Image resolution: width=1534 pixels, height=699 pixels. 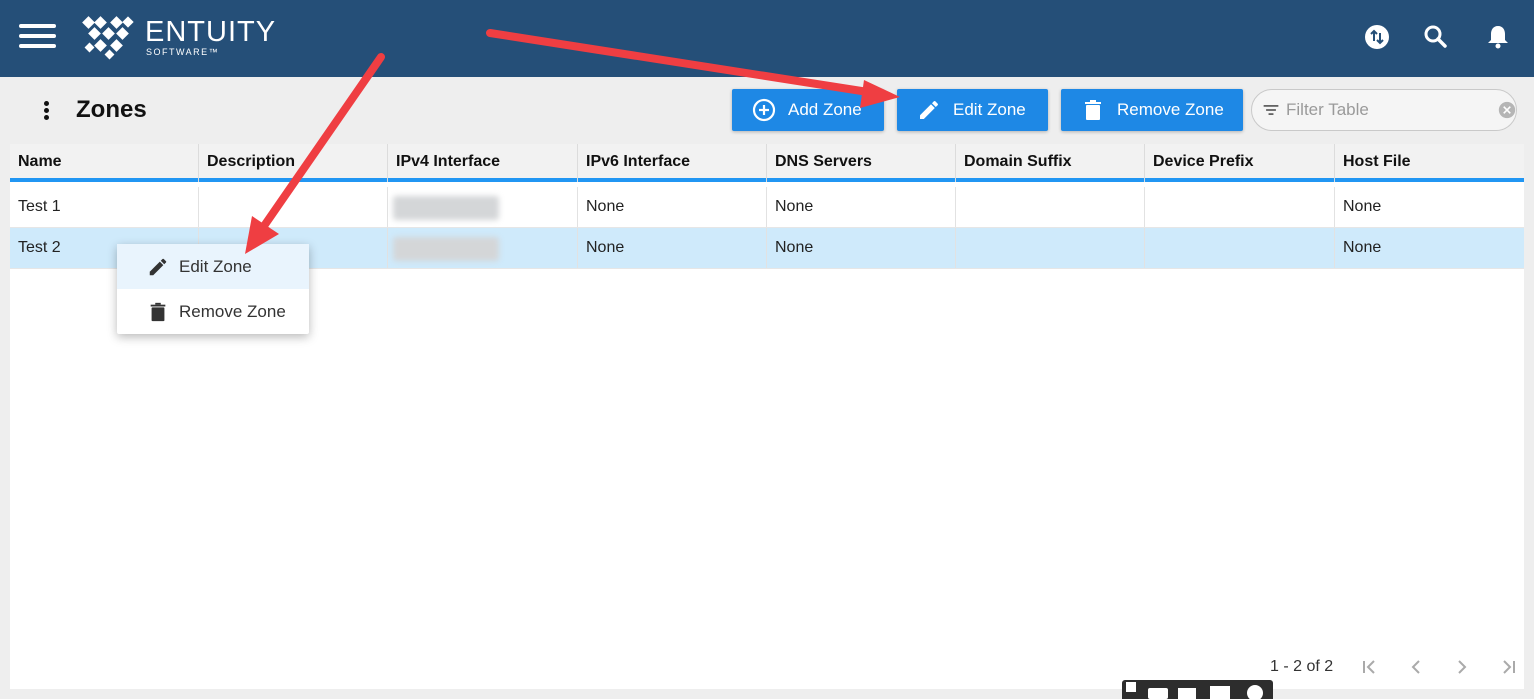 What do you see at coordinates (46, 110) in the screenshot?
I see `page-menu-icon` at bounding box center [46, 110].